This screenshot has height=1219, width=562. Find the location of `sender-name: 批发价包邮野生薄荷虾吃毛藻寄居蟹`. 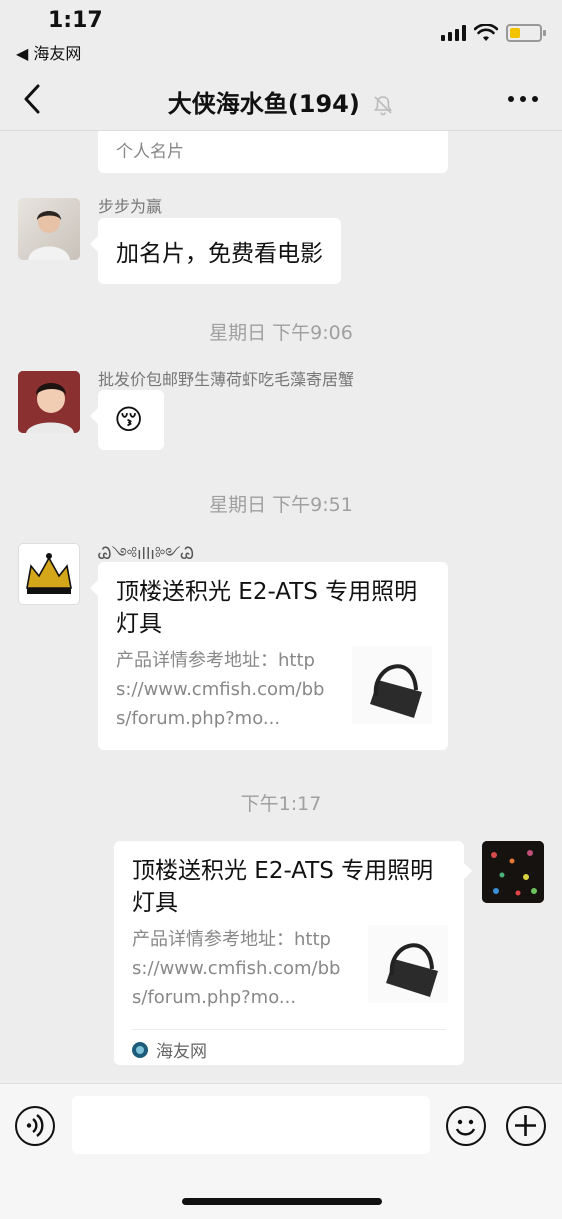

sender-name: 批发价包邮野生薄荷虾吃毛藻寄居蟹 is located at coordinates (226, 379).